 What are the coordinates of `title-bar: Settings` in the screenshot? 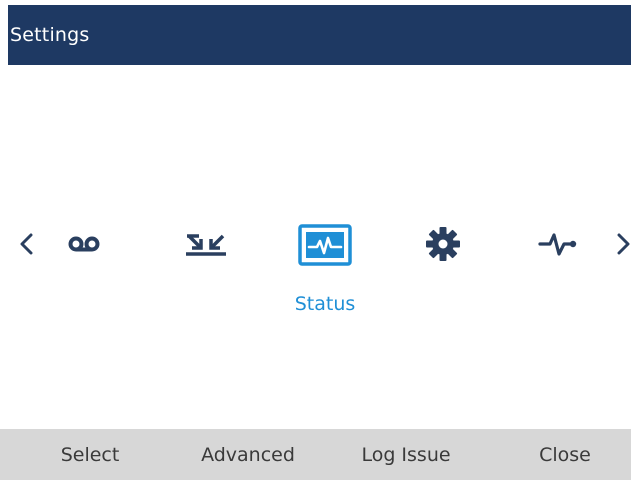 It's located at (319, 35).